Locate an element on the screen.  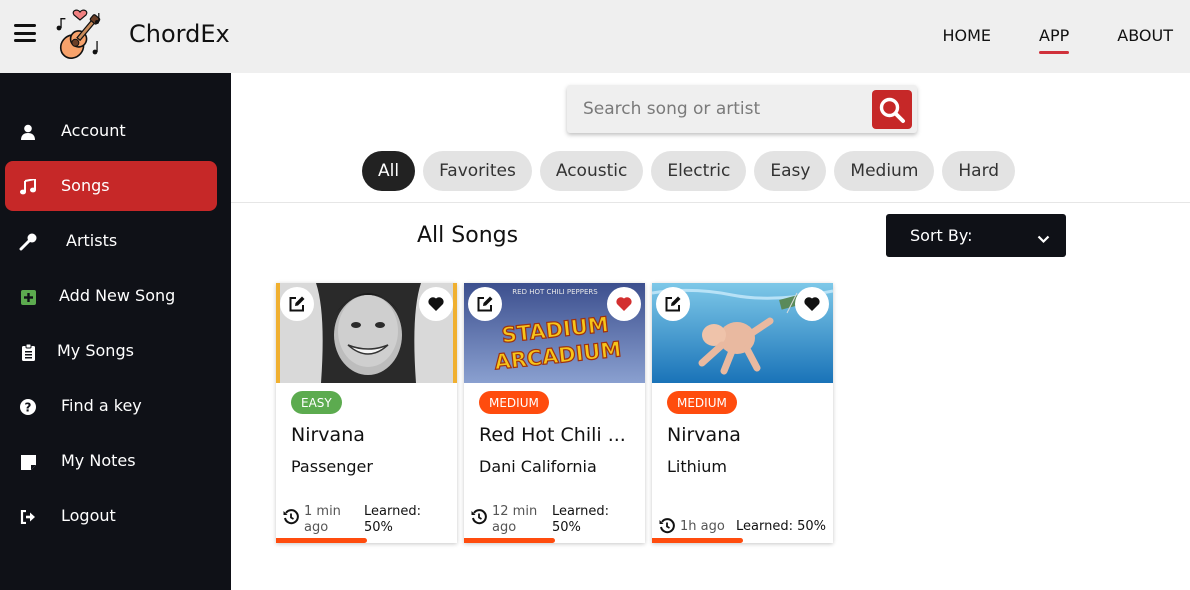
sidebar-item-songs: Songs is located at coordinates (111, 186).